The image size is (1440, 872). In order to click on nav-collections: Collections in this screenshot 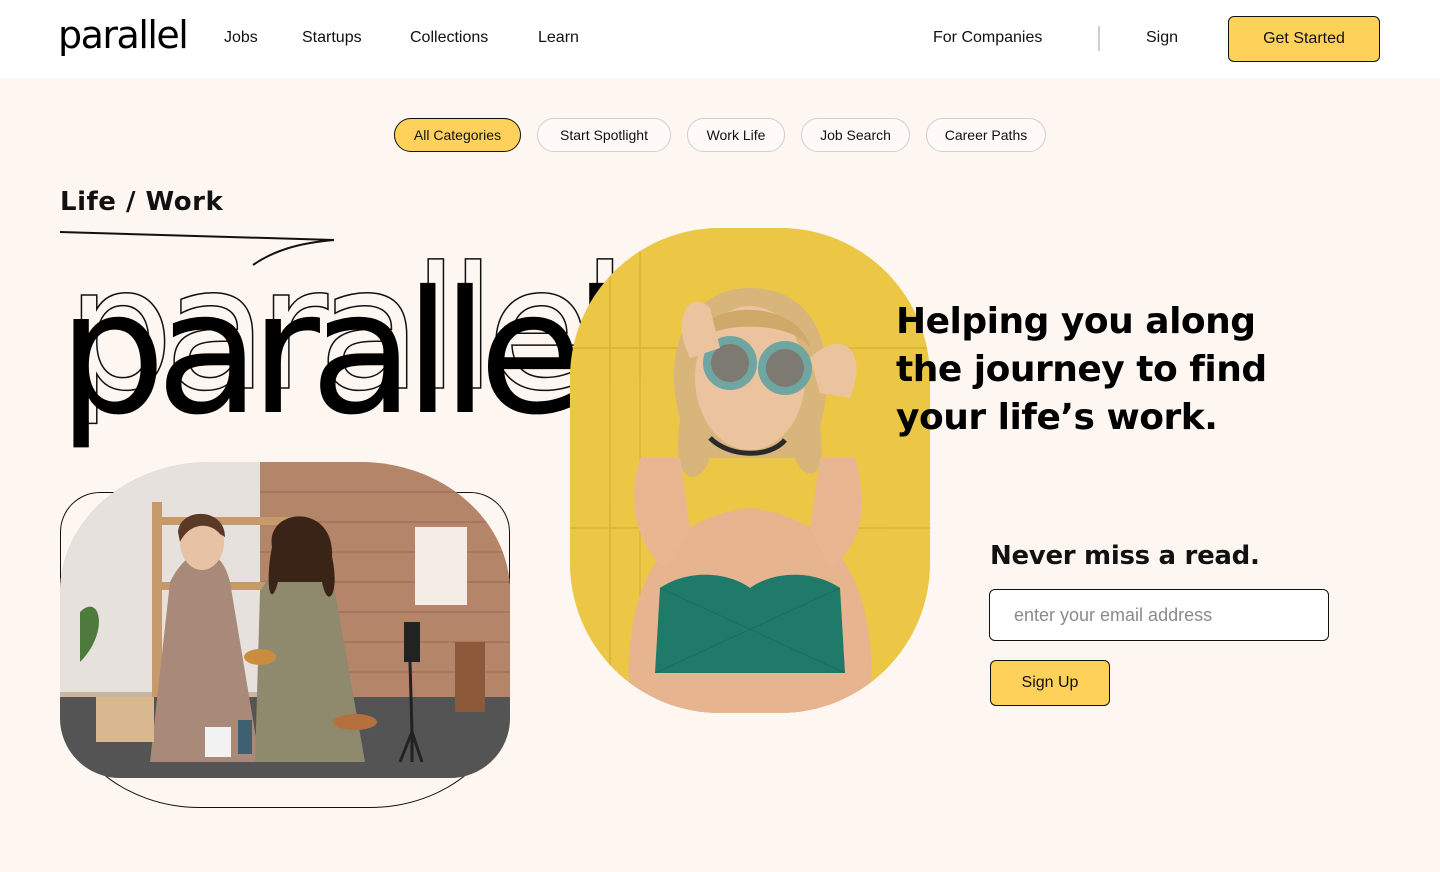, I will do `click(449, 38)`.